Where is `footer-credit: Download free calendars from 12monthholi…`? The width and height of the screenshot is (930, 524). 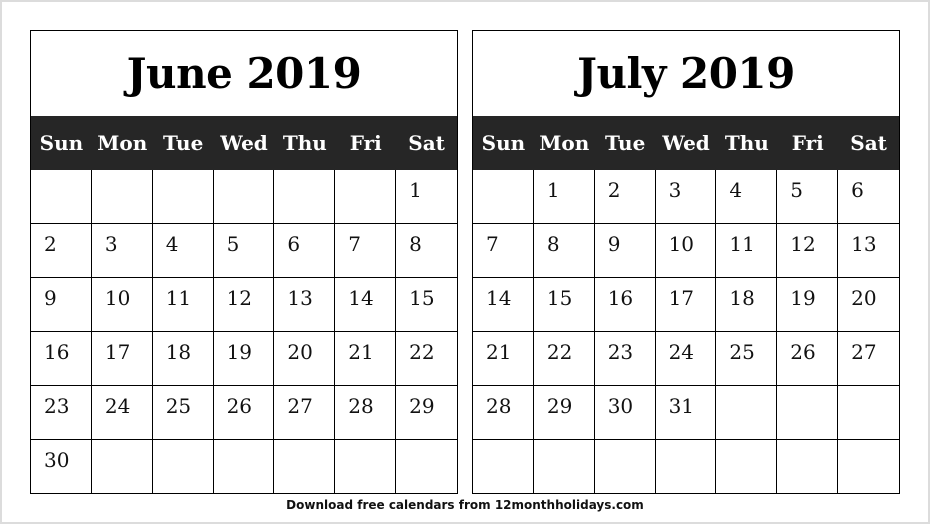
footer-credit: Download free calendars from 12monthholi… is located at coordinates (465, 505).